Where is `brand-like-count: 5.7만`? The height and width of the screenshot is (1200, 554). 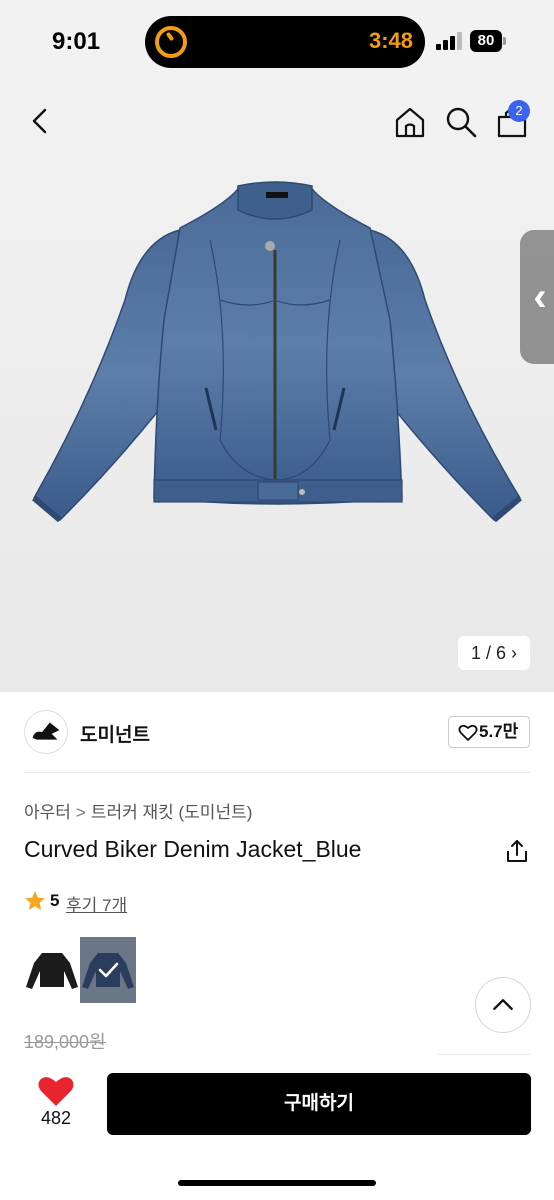 brand-like-count: 5.7만 is located at coordinates (499, 731).